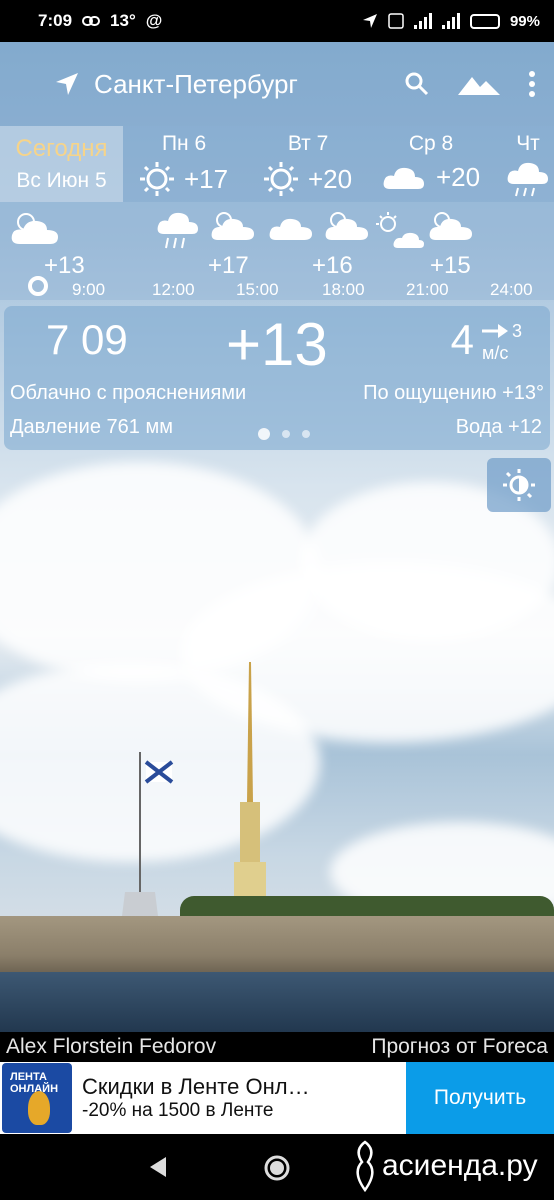 The image size is (554, 1200). I want to click on battery-icon, so click(484, 21).